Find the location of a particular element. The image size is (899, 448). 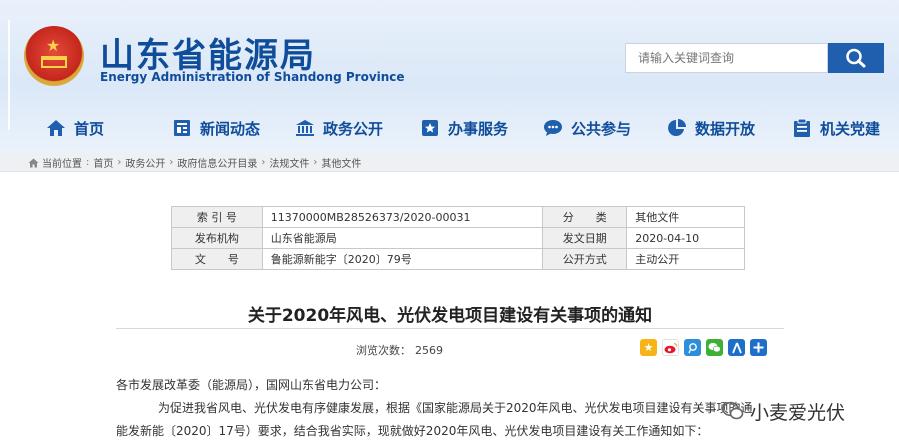

nav-item-open-data: 数据开放 is located at coordinates (711, 128).